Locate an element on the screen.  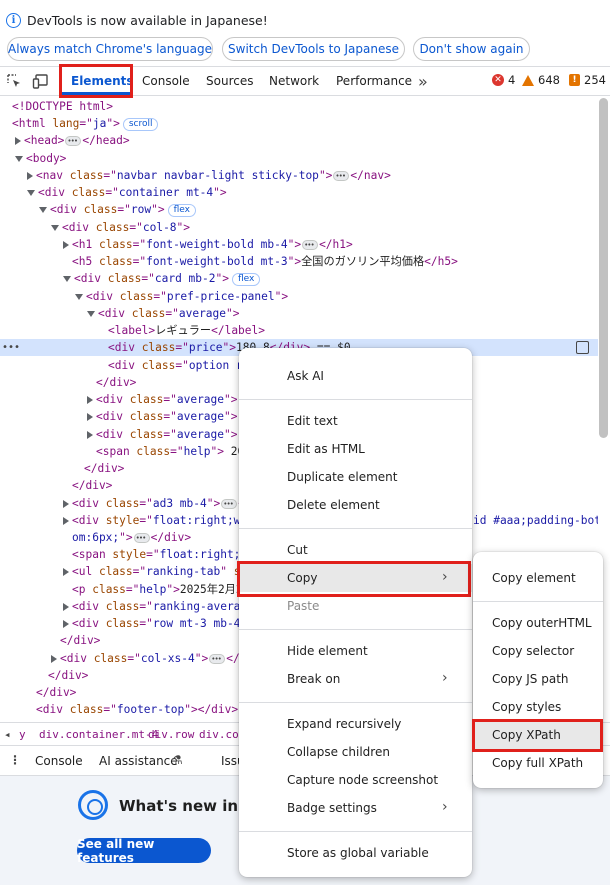
node-actions-dots-icon: ••• is located at coordinates (11, 347).